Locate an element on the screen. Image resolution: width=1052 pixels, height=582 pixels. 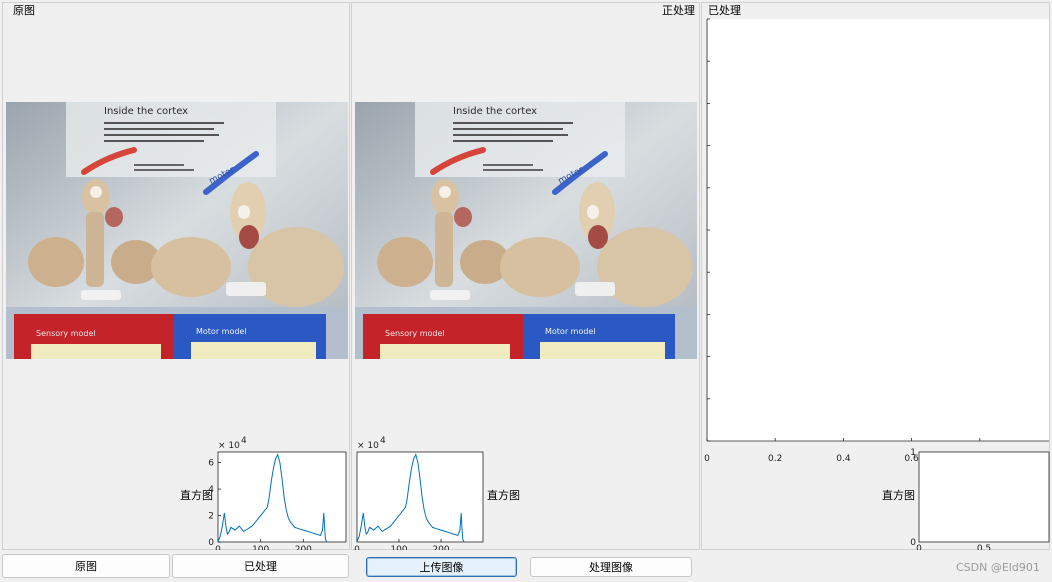
y-tick-label: 2 is located at coordinates (211, 517).